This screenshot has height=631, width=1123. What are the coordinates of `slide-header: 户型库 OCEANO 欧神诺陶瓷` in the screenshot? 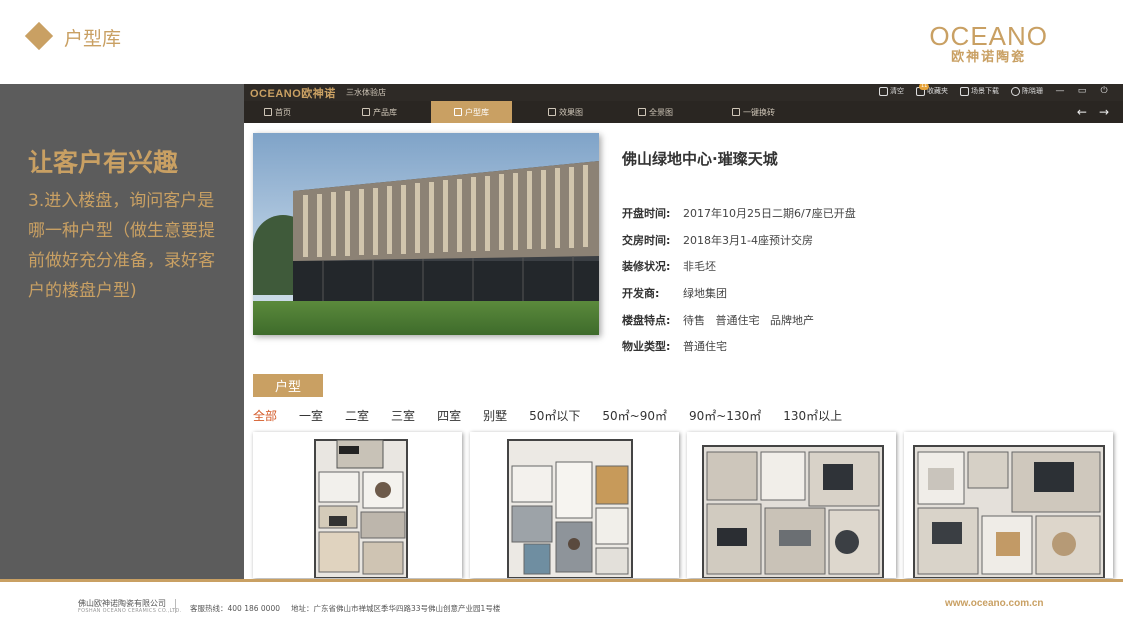 It's located at (561, 42).